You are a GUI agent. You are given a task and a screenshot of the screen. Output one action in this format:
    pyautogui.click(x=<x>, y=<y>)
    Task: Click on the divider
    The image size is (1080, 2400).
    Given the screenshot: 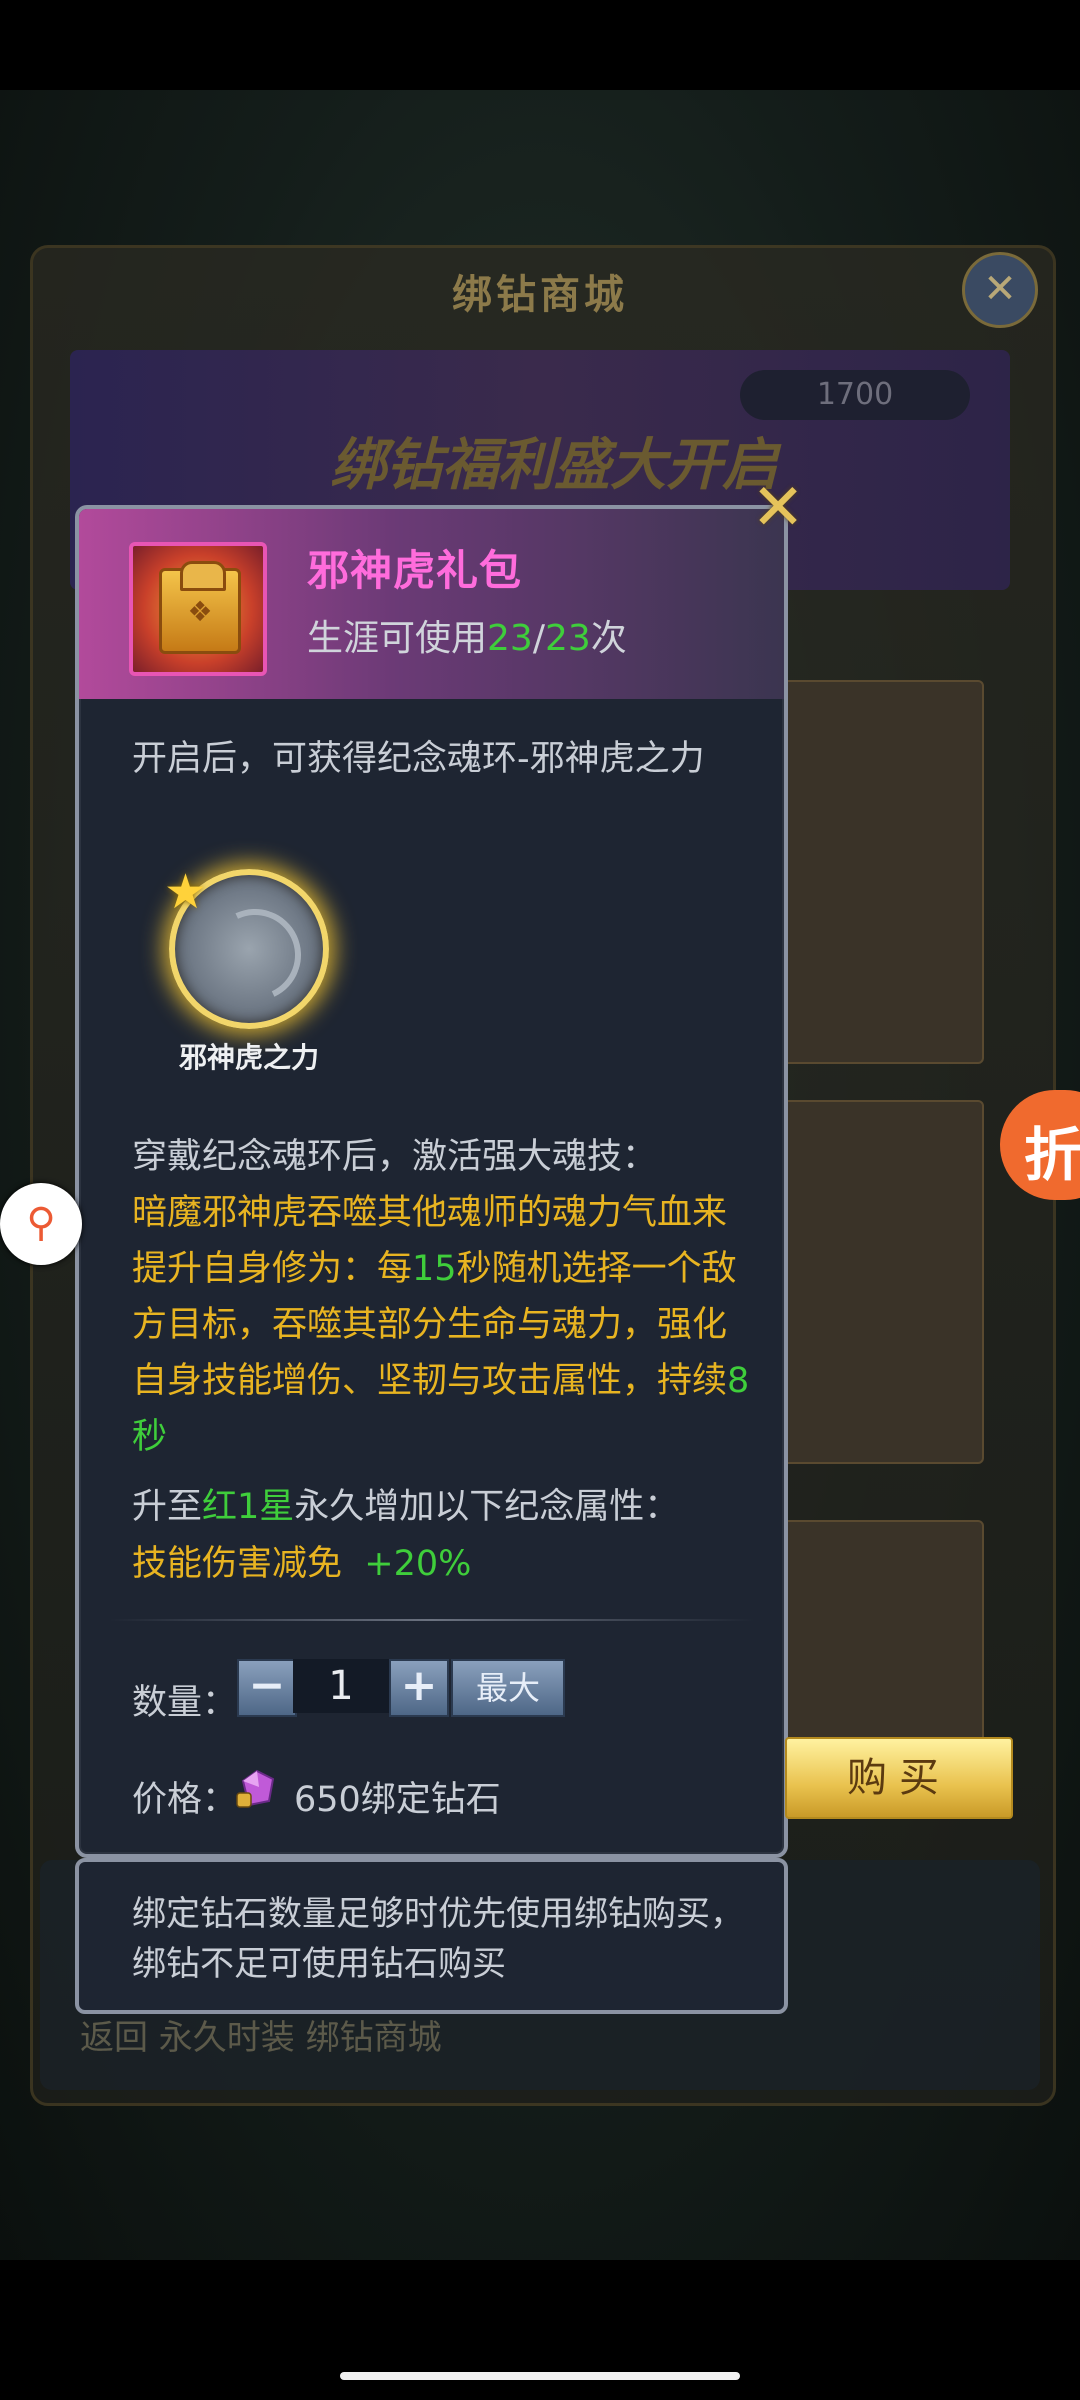 What is the action you would take?
    pyautogui.click(x=431, y=1620)
    